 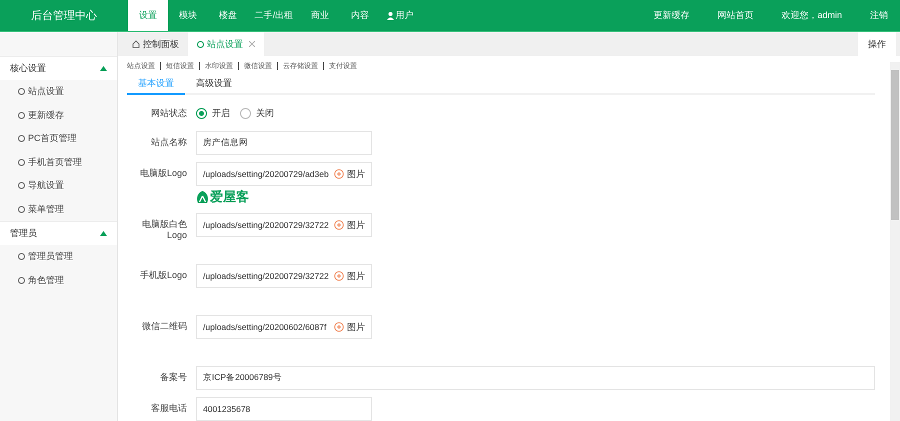 What do you see at coordinates (164, 229) in the screenshot?
I see `field-label: 电脑版白色Logo` at bounding box center [164, 229].